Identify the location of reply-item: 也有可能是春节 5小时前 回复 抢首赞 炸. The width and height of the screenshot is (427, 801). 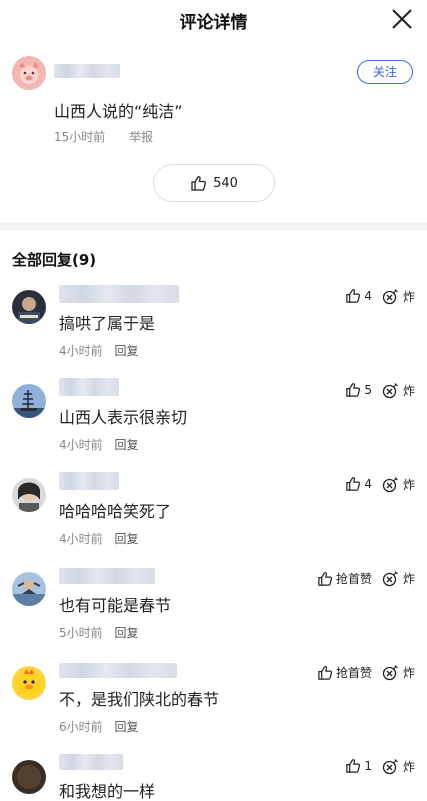
(213, 611).